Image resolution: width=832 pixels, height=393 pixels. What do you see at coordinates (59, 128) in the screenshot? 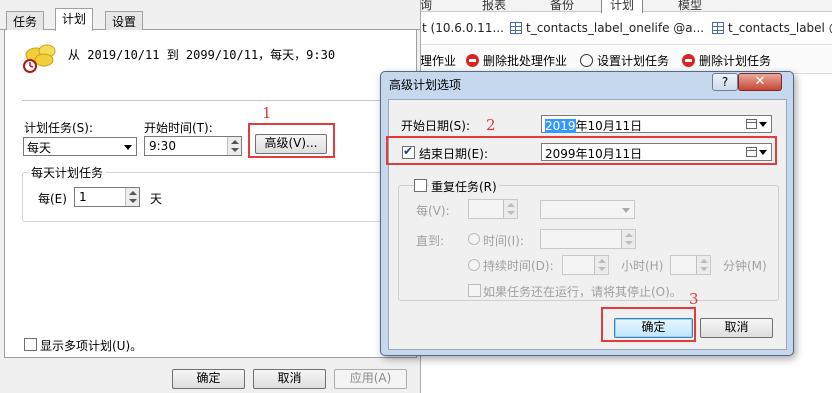
I see `schedule-task-label: 计划任务(S):` at bounding box center [59, 128].